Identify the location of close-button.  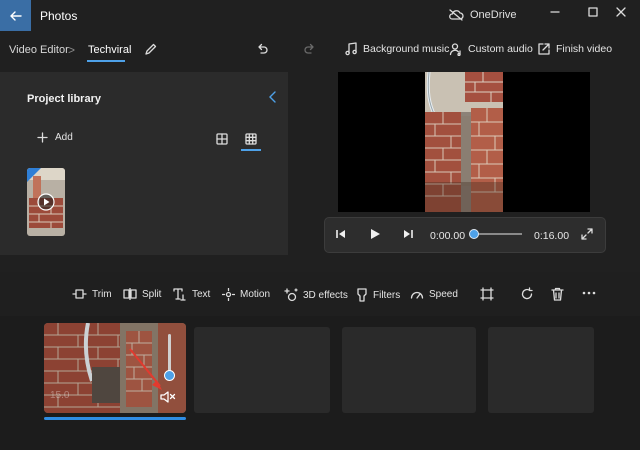
(621, 12).